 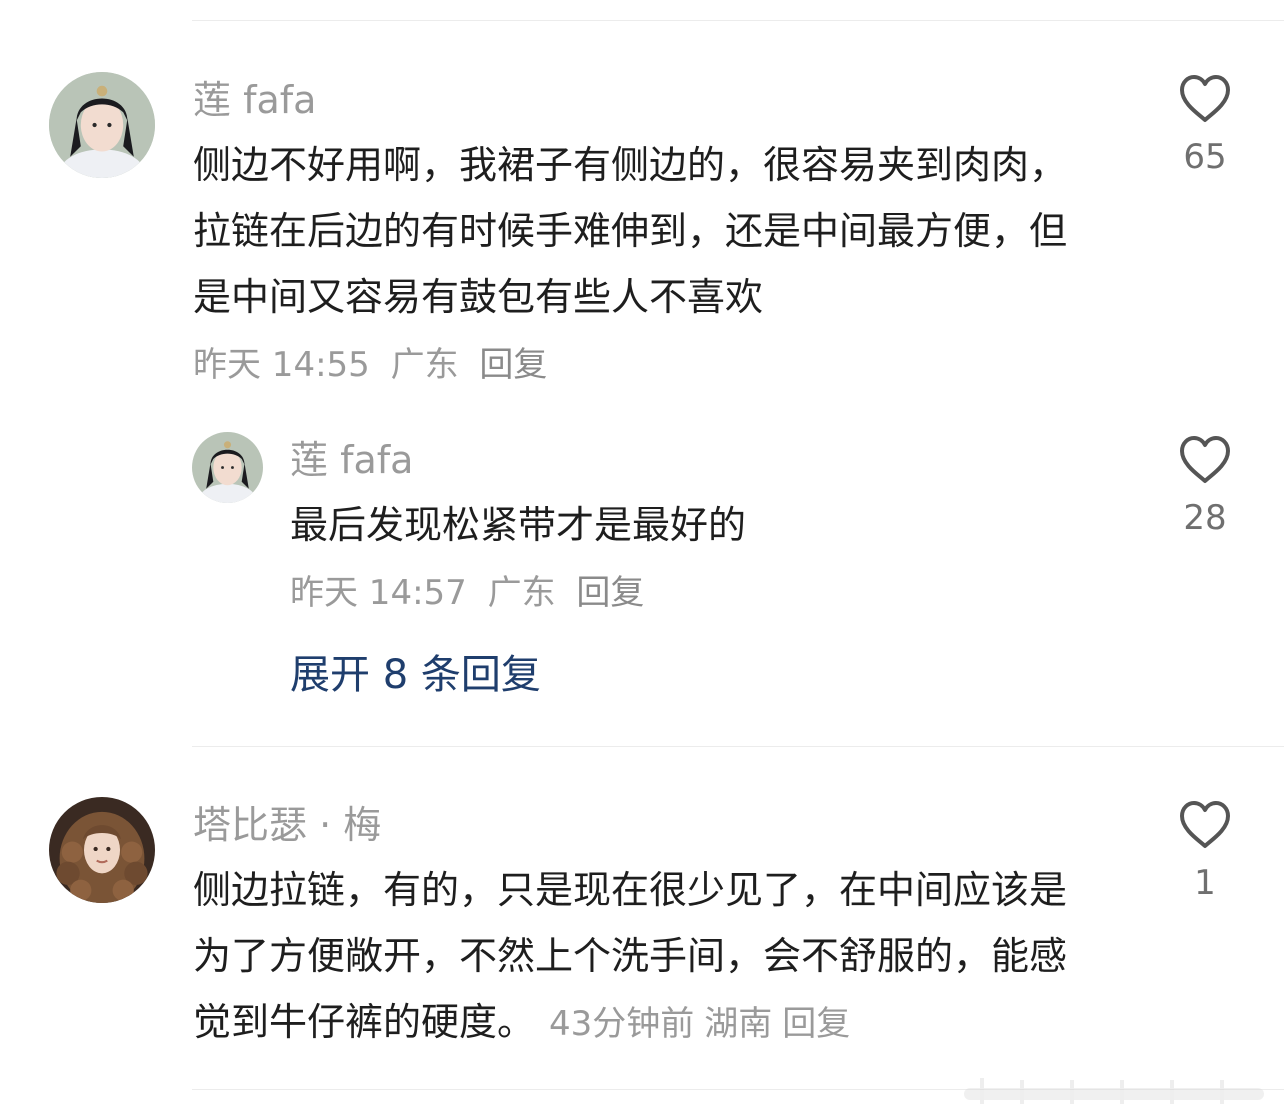 I want to click on comment-location: 湖南, so click(x=738, y=1024).